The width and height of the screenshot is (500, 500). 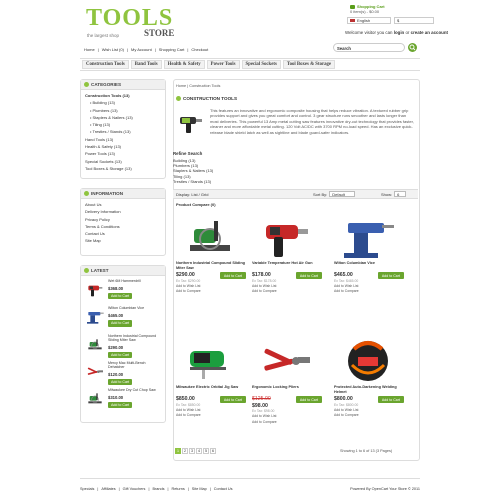 What do you see at coordinates (123, 110) in the screenshot?
I see `category-item: • Plumbers (13)` at bounding box center [123, 110].